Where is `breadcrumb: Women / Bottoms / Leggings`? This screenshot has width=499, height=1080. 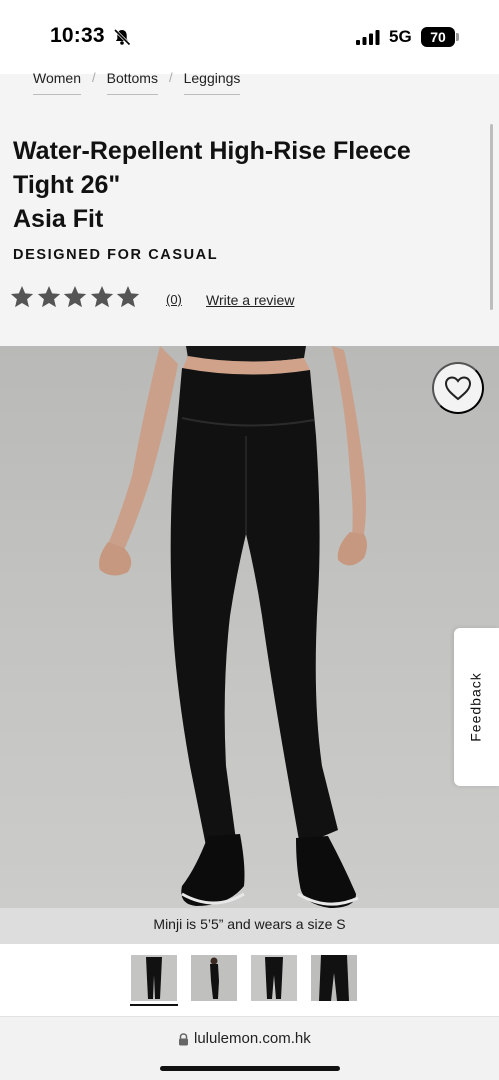 breadcrumb: Women / Bottoms / Leggings is located at coordinates (137, 82).